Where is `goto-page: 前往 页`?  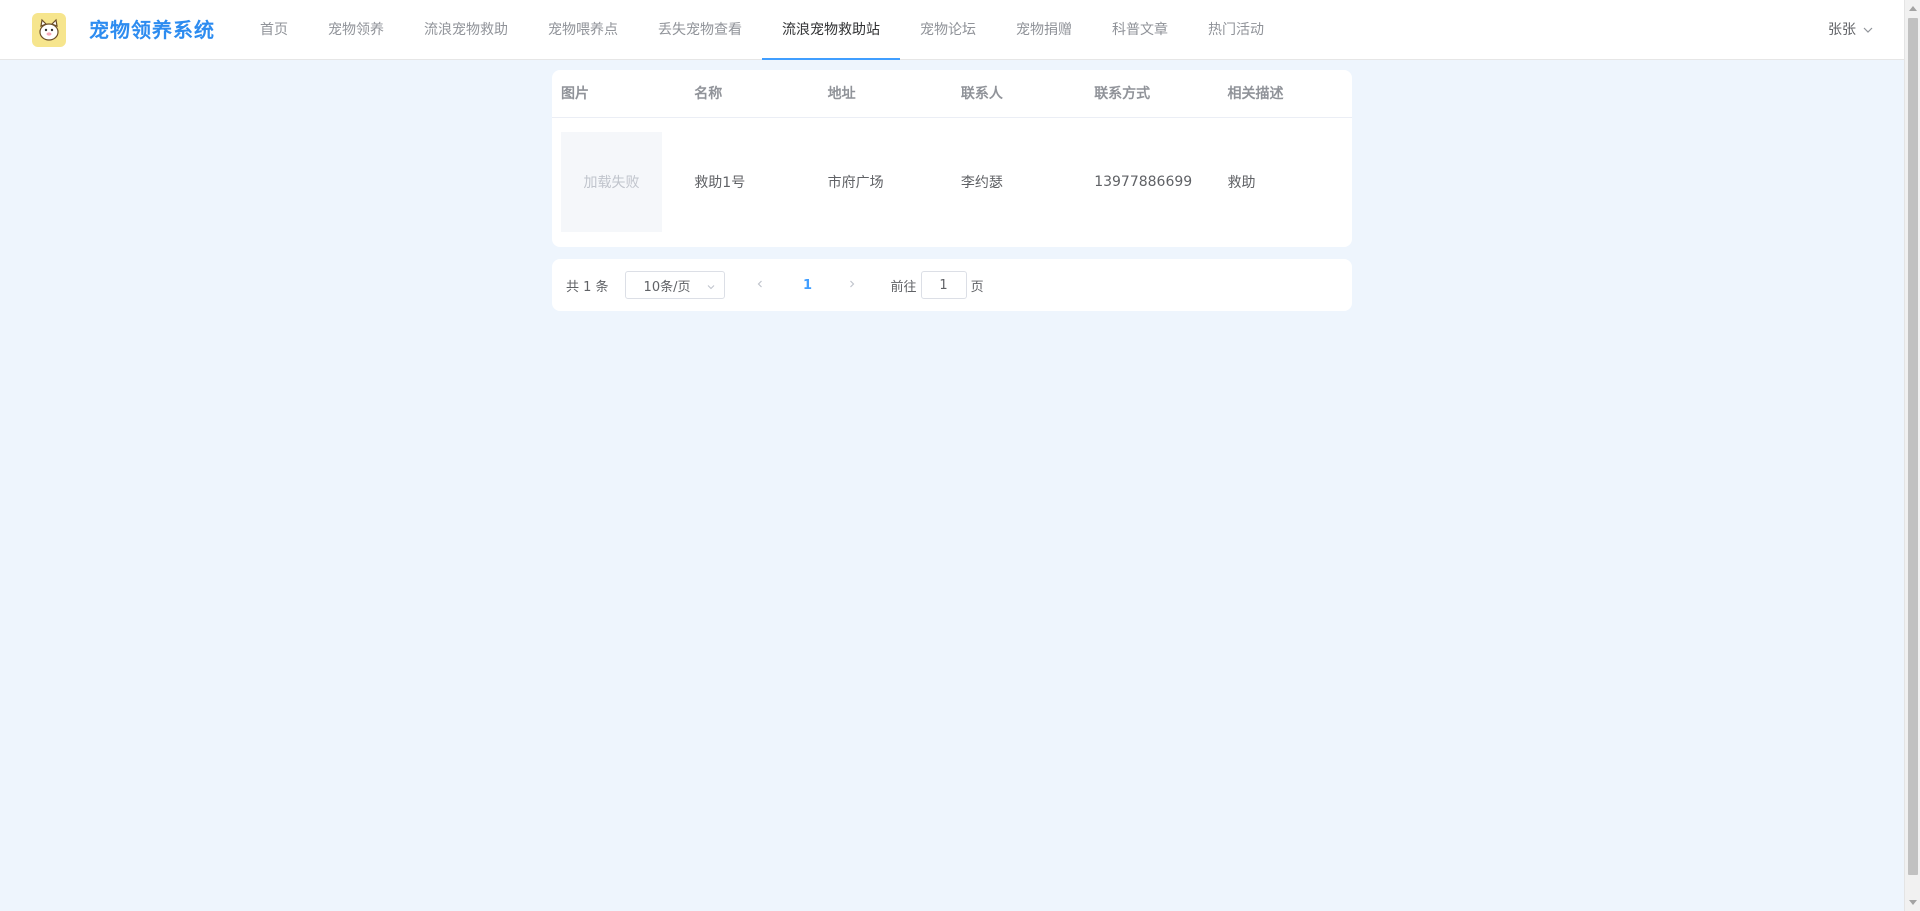
goto-page: 前往 页 is located at coordinates (937, 285).